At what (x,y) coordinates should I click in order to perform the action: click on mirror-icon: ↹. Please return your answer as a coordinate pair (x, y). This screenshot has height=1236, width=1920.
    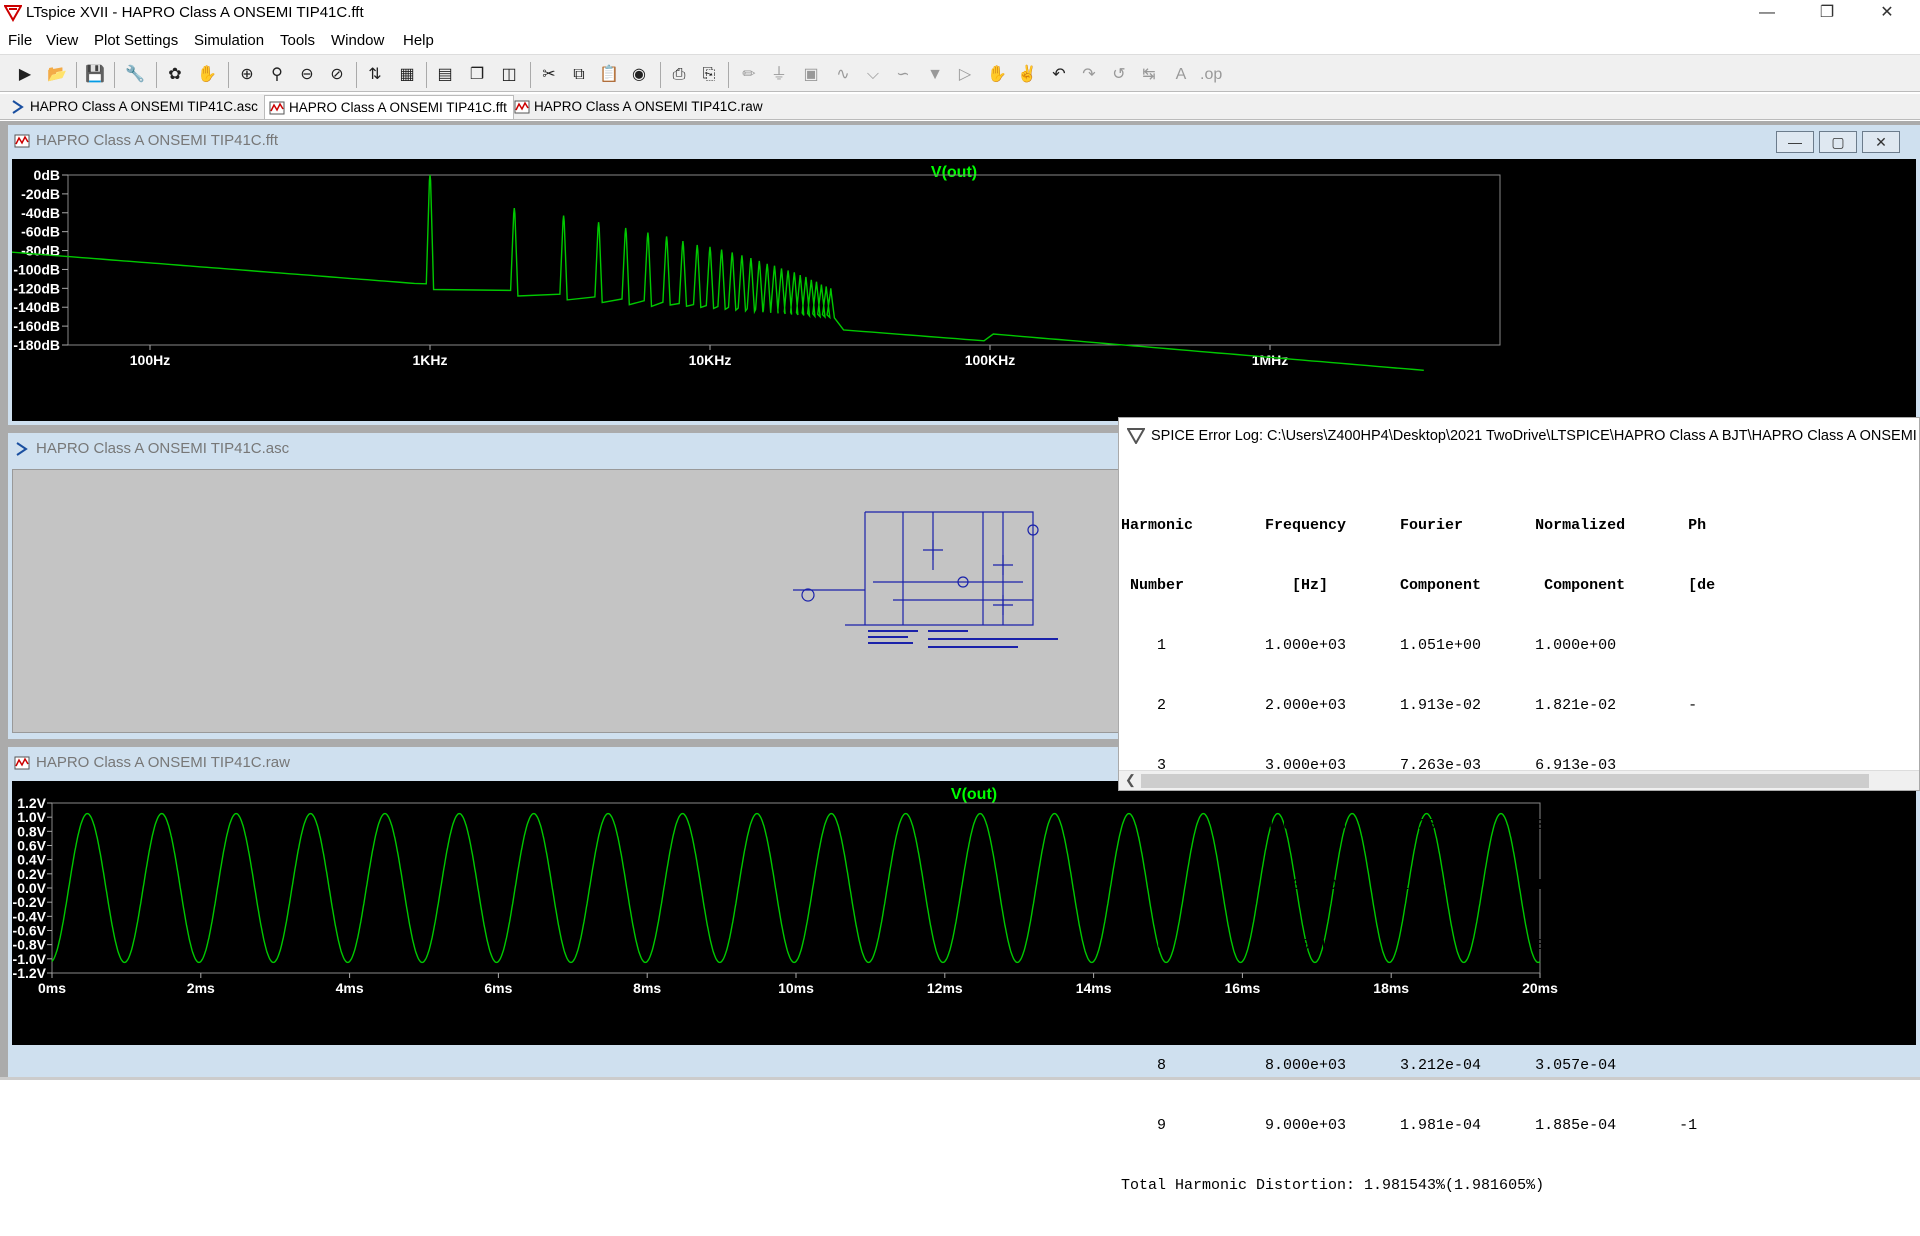
    Looking at the image, I should click on (1149, 75).